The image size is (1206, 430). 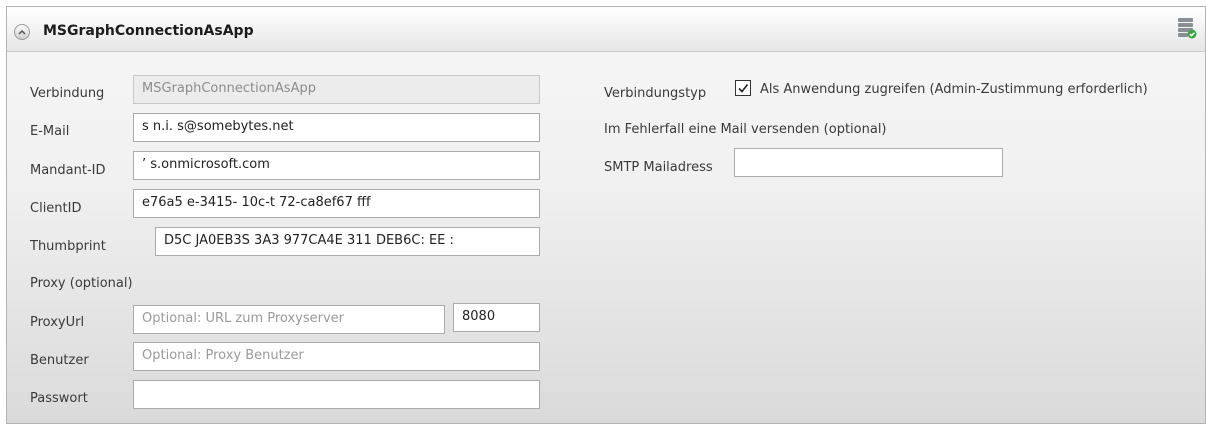 I want to click on proxyurl-field: Optional: URL zum Proxyserver, so click(x=289, y=319).